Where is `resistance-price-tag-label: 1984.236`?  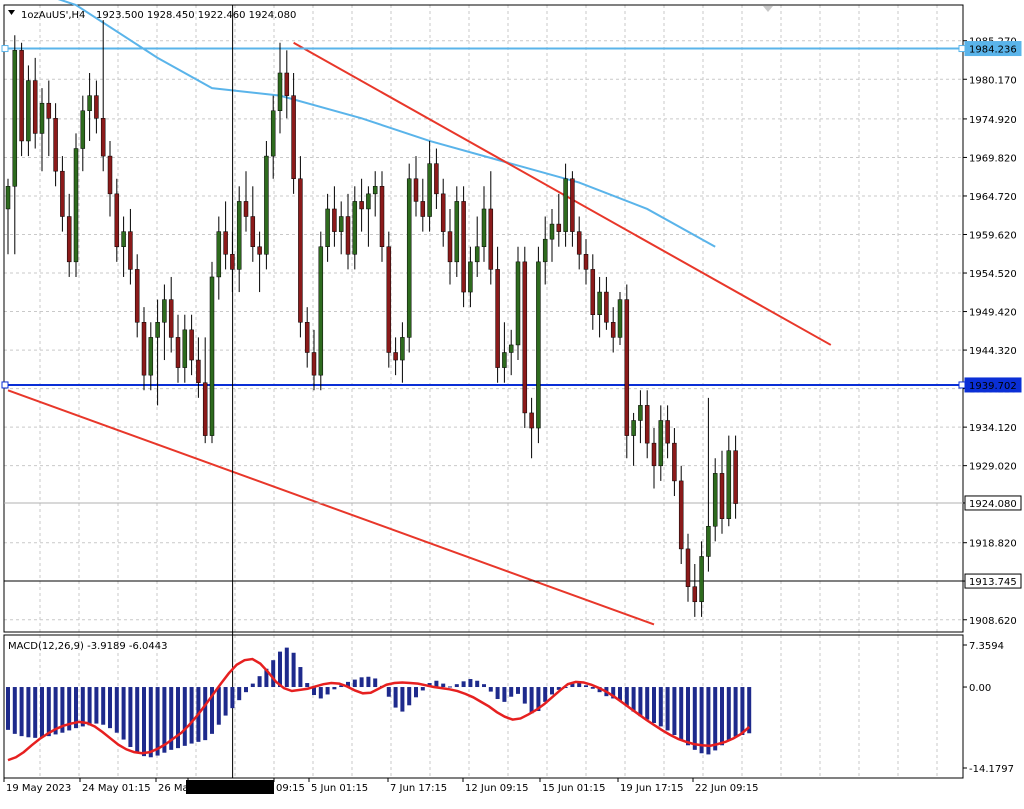
resistance-price-tag-label: 1984.236 is located at coordinates (993, 50).